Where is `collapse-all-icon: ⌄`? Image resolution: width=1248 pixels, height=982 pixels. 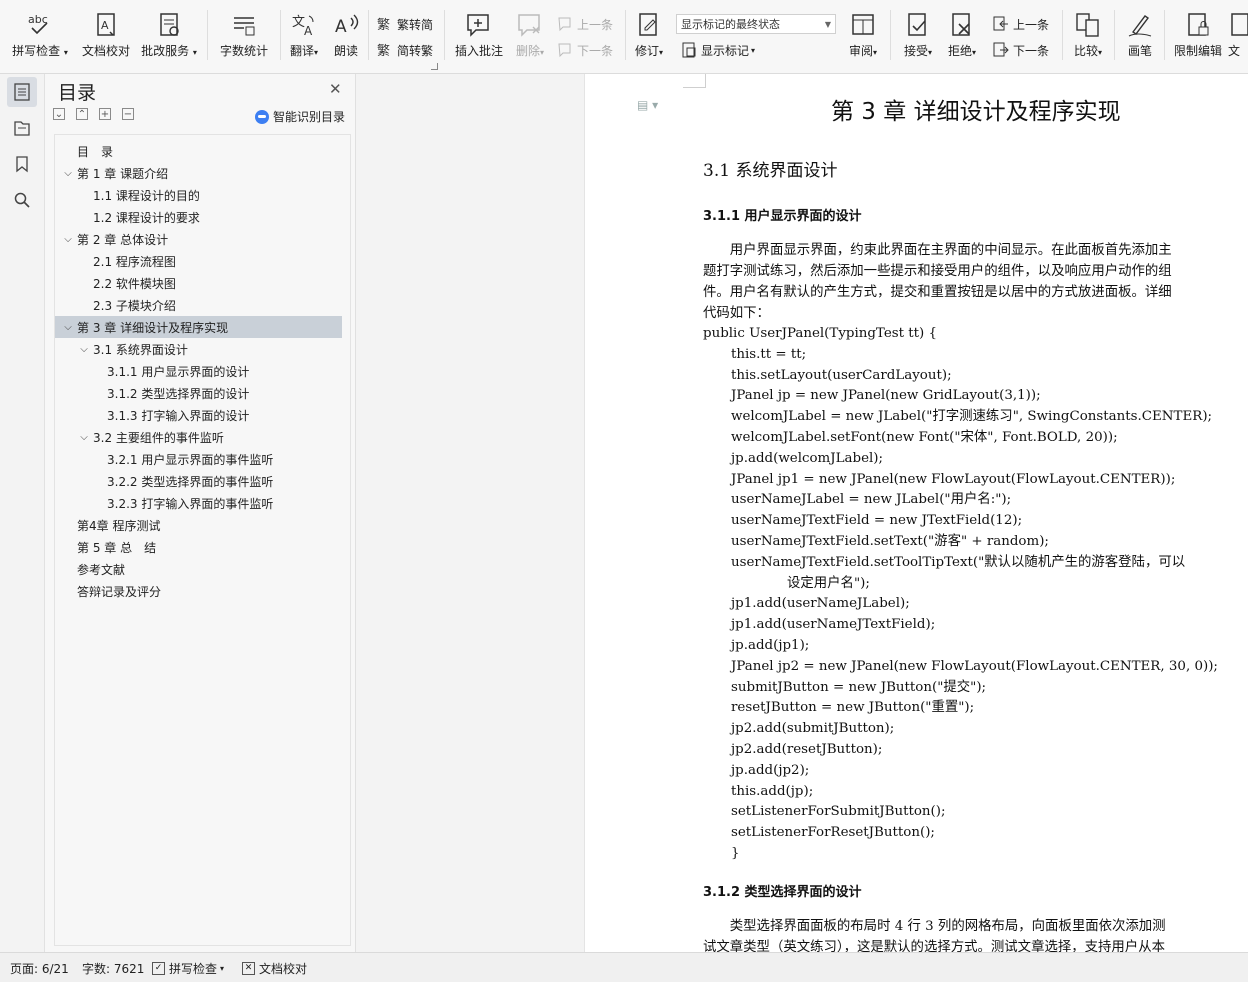
collapse-all-icon: ⌄ is located at coordinates (59, 114).